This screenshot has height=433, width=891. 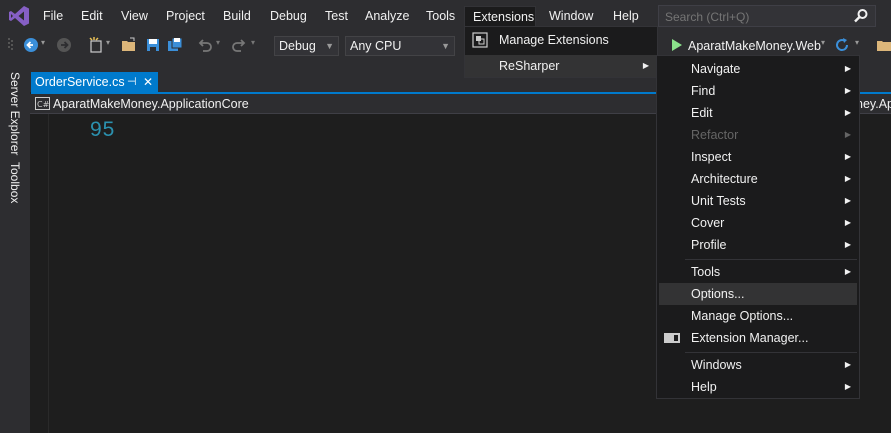 What do you see at coordinates (376, 46) in the screenshot?
I see `platform-value: Any CPU` at bounding box center [376, 46].